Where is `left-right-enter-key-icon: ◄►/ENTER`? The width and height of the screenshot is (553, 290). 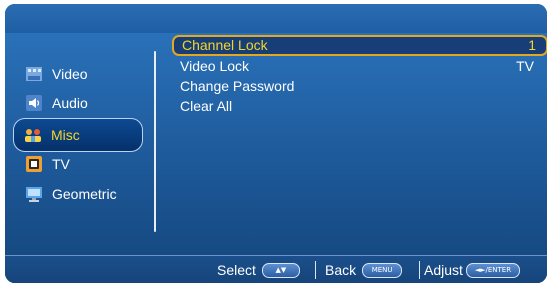
left-right-enter-key-icon: ◄►/ENTER is located at coordinates (492, 270).